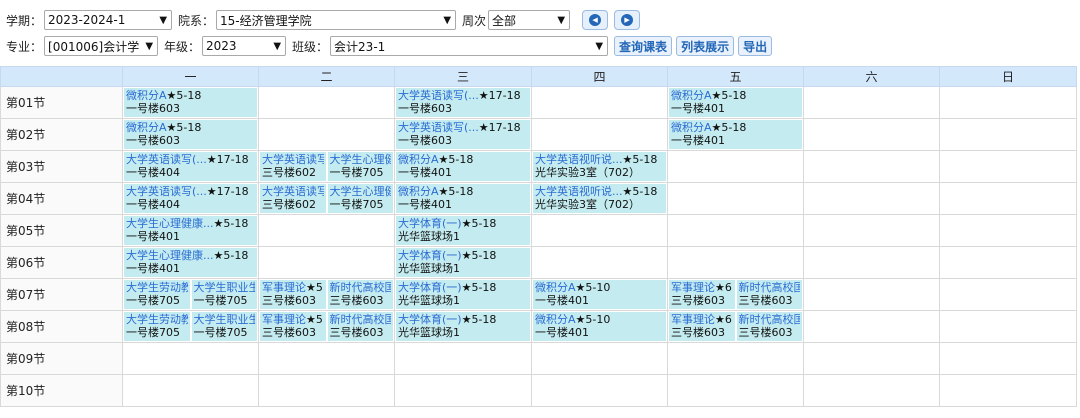 This screenshot has height=418, width=1080. I want to click on list-view-button: 列表展示, so click(705, 46).